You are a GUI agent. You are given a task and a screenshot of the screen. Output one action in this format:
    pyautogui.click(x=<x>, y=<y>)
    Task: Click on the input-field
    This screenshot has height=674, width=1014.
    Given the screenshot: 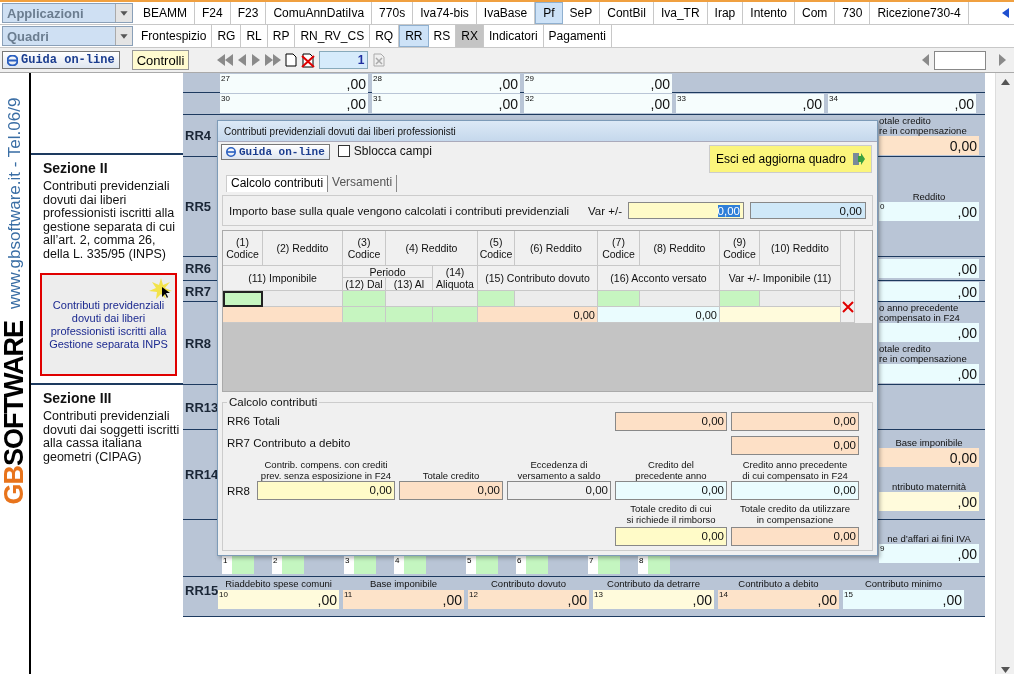 What is the action you would take?
    pyautogui.click(x=243, y=299)
    